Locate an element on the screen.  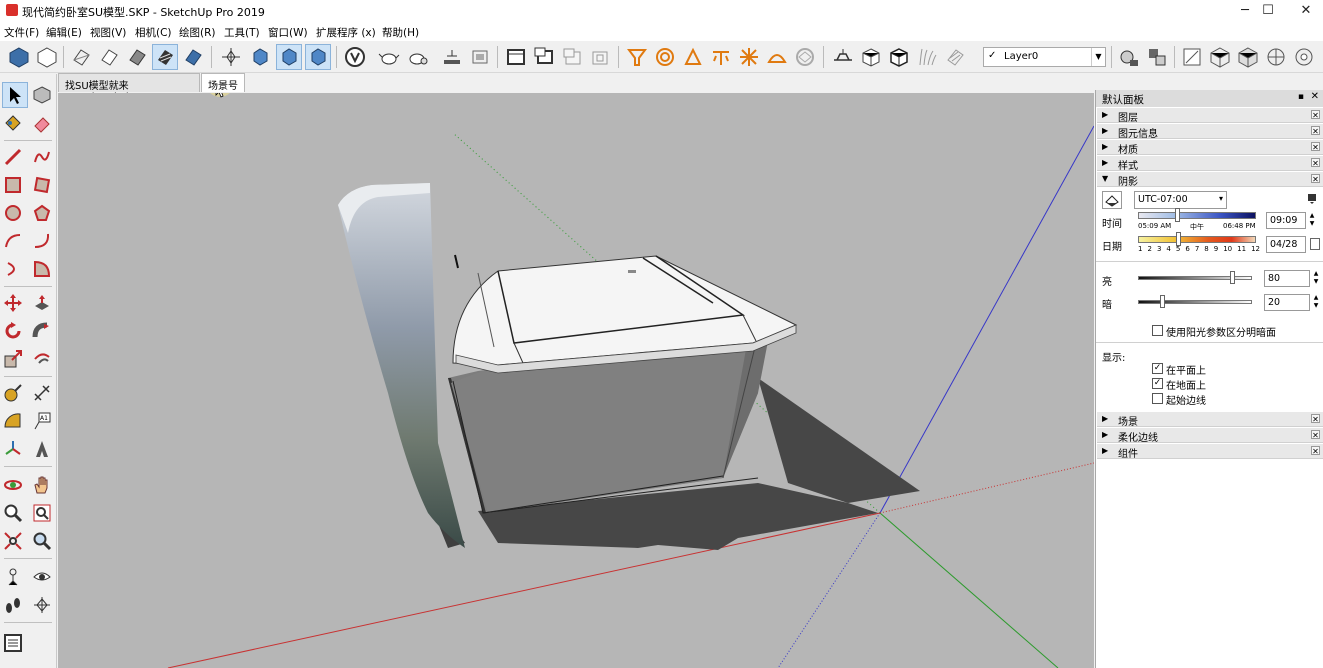
layer-tags-icon is located at coordinates (1157, 57).